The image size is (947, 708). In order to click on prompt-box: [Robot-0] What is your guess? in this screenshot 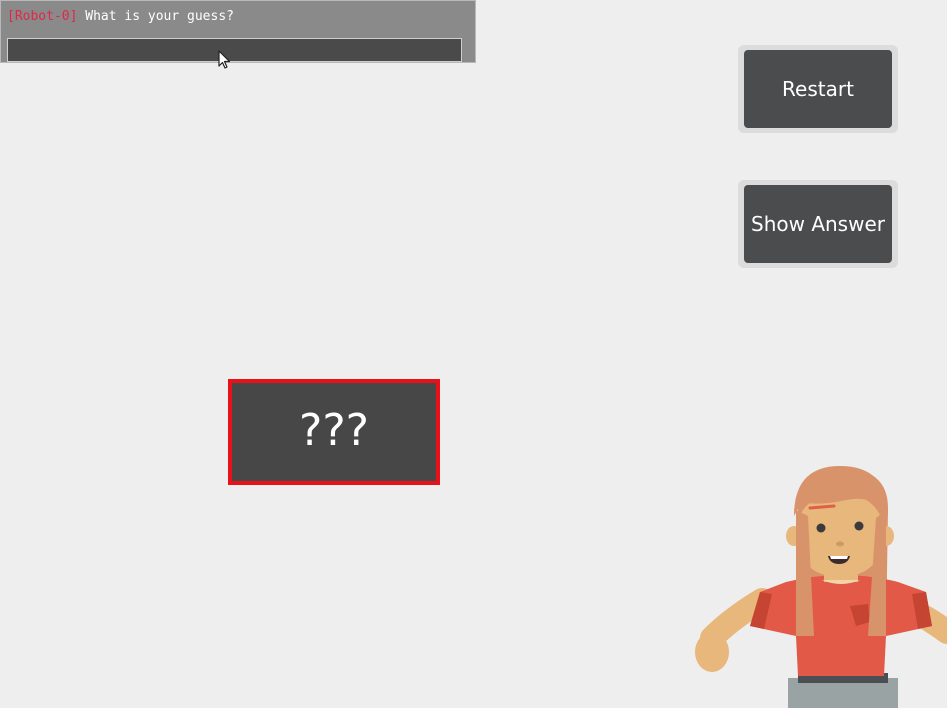, I will do `click(238, 31)`.